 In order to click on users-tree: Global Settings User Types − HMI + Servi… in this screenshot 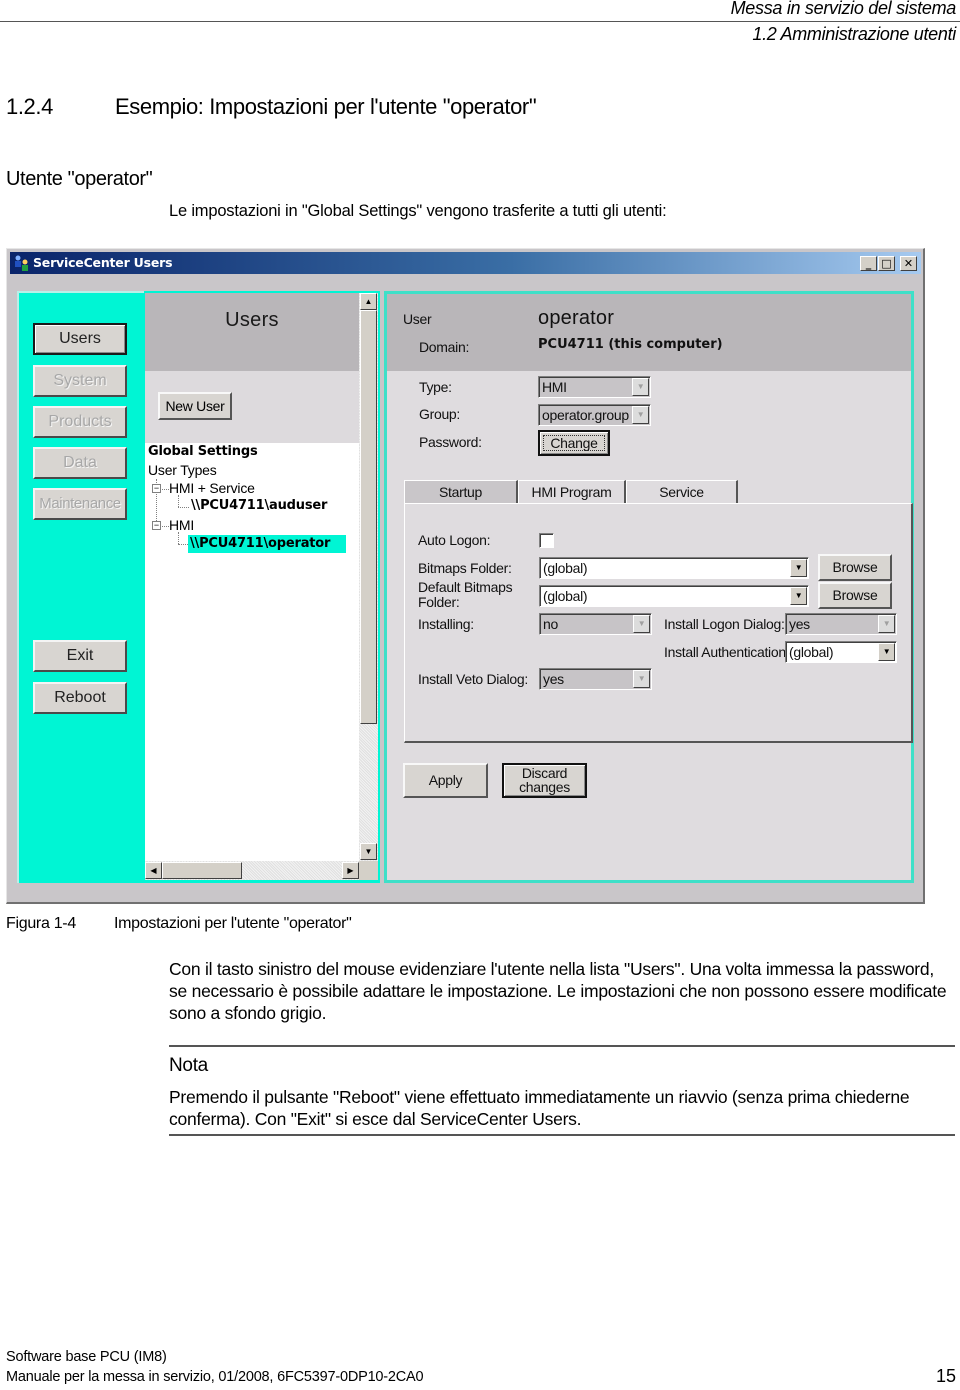, I will do `click(252, 652)`.